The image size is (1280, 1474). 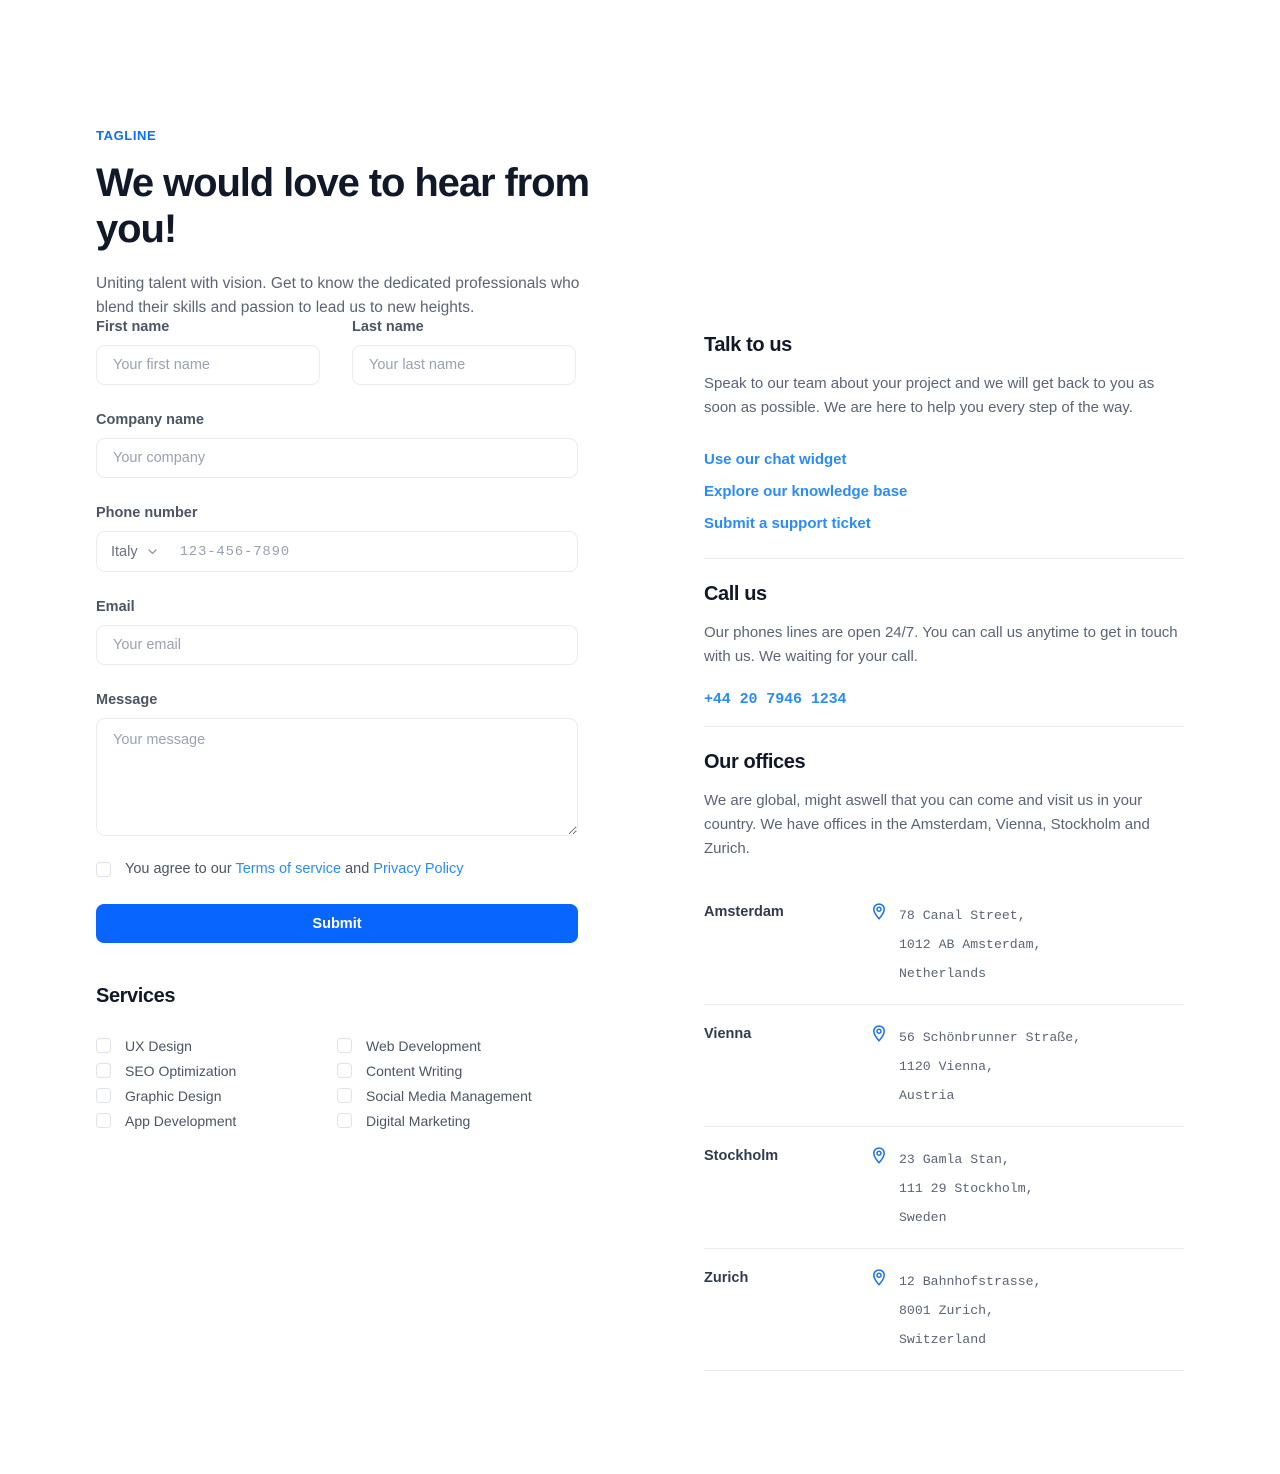 I want to click on call-us-title: Call us, so click(x=735, y=594).